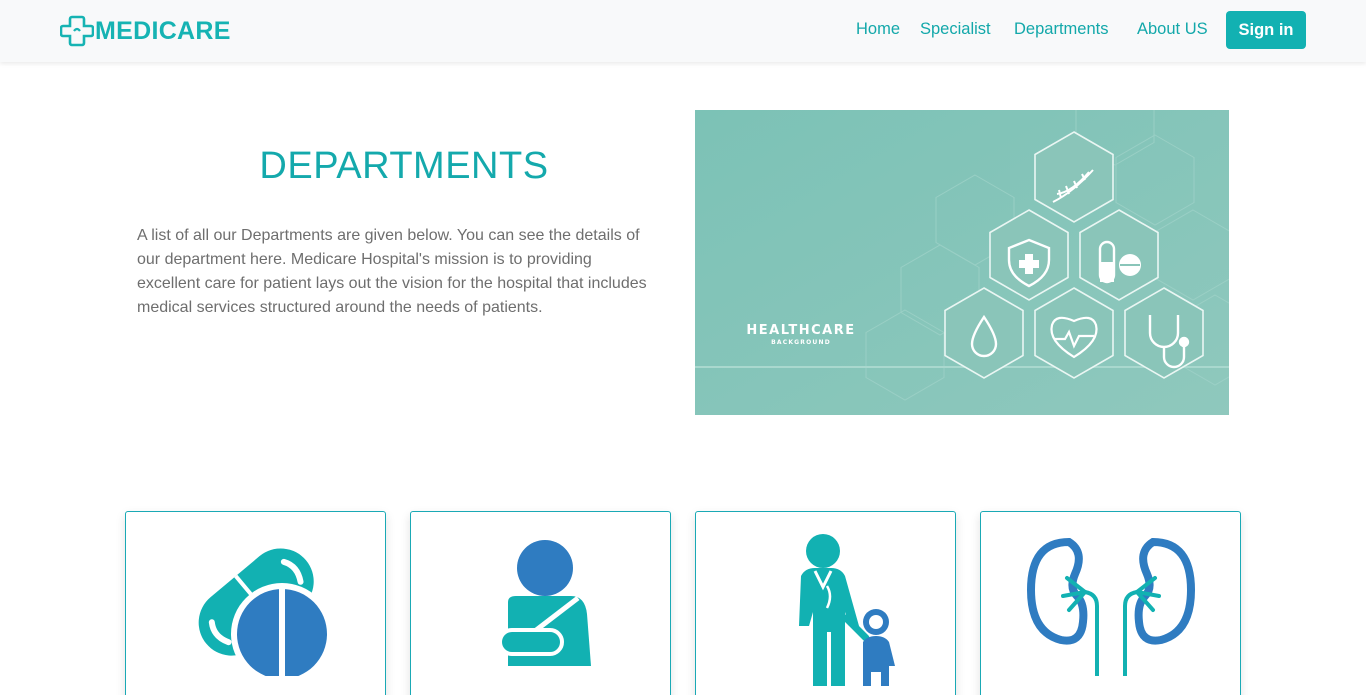 Image resolution: width=1366 pixels, height=695 pixels. Describe the element at coordinates (163, 30) in the screenshot. I see `brand-name: MEDICARE` at that location.